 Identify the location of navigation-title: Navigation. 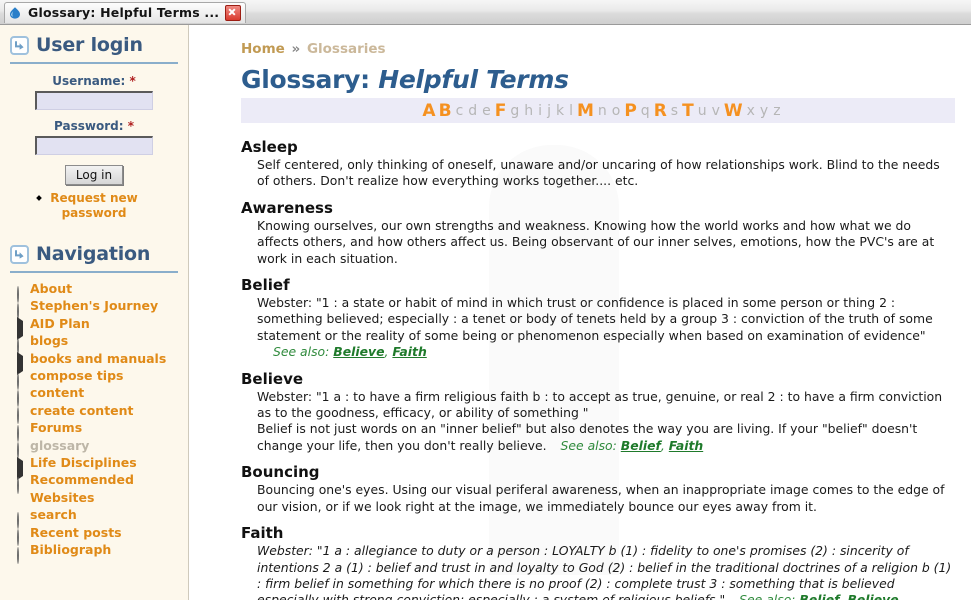
(93, 254).